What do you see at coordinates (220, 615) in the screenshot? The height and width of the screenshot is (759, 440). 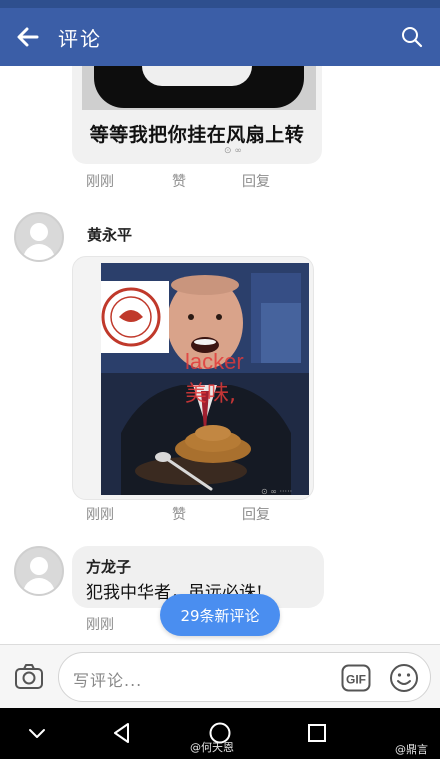 I see `new-comments-button: 29条新评论` at bounding box center [220, 615].